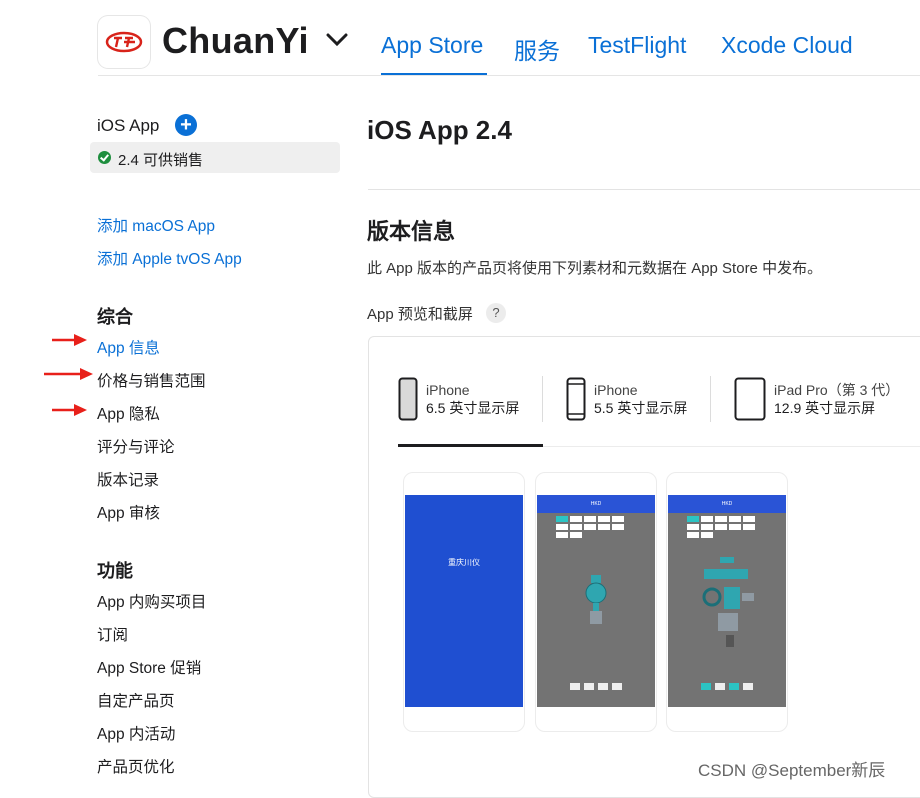 This screenshot has height=798, width=920. What do you see at coordinates (128, 479) in the screenshot?
I see `sidebar-item-version-history: 版本记录` at bounding box center [128, 479].